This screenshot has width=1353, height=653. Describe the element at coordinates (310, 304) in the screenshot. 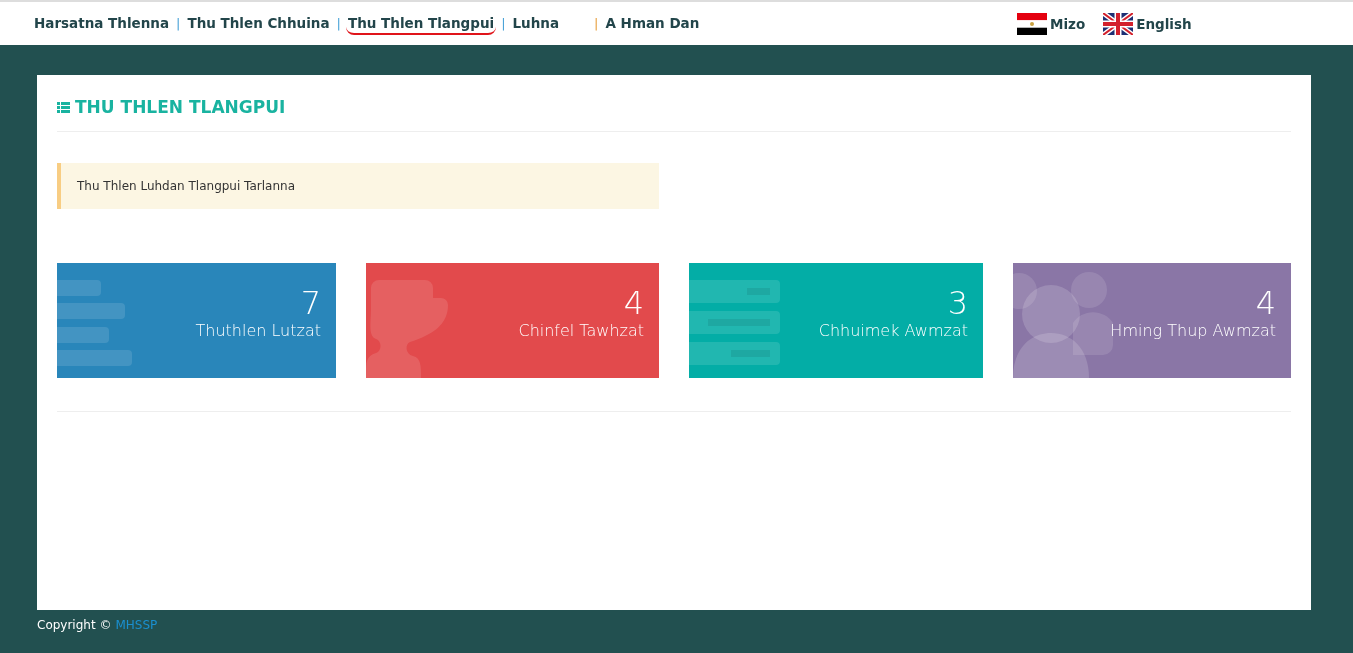

I see `stat-value: 7` at that location.